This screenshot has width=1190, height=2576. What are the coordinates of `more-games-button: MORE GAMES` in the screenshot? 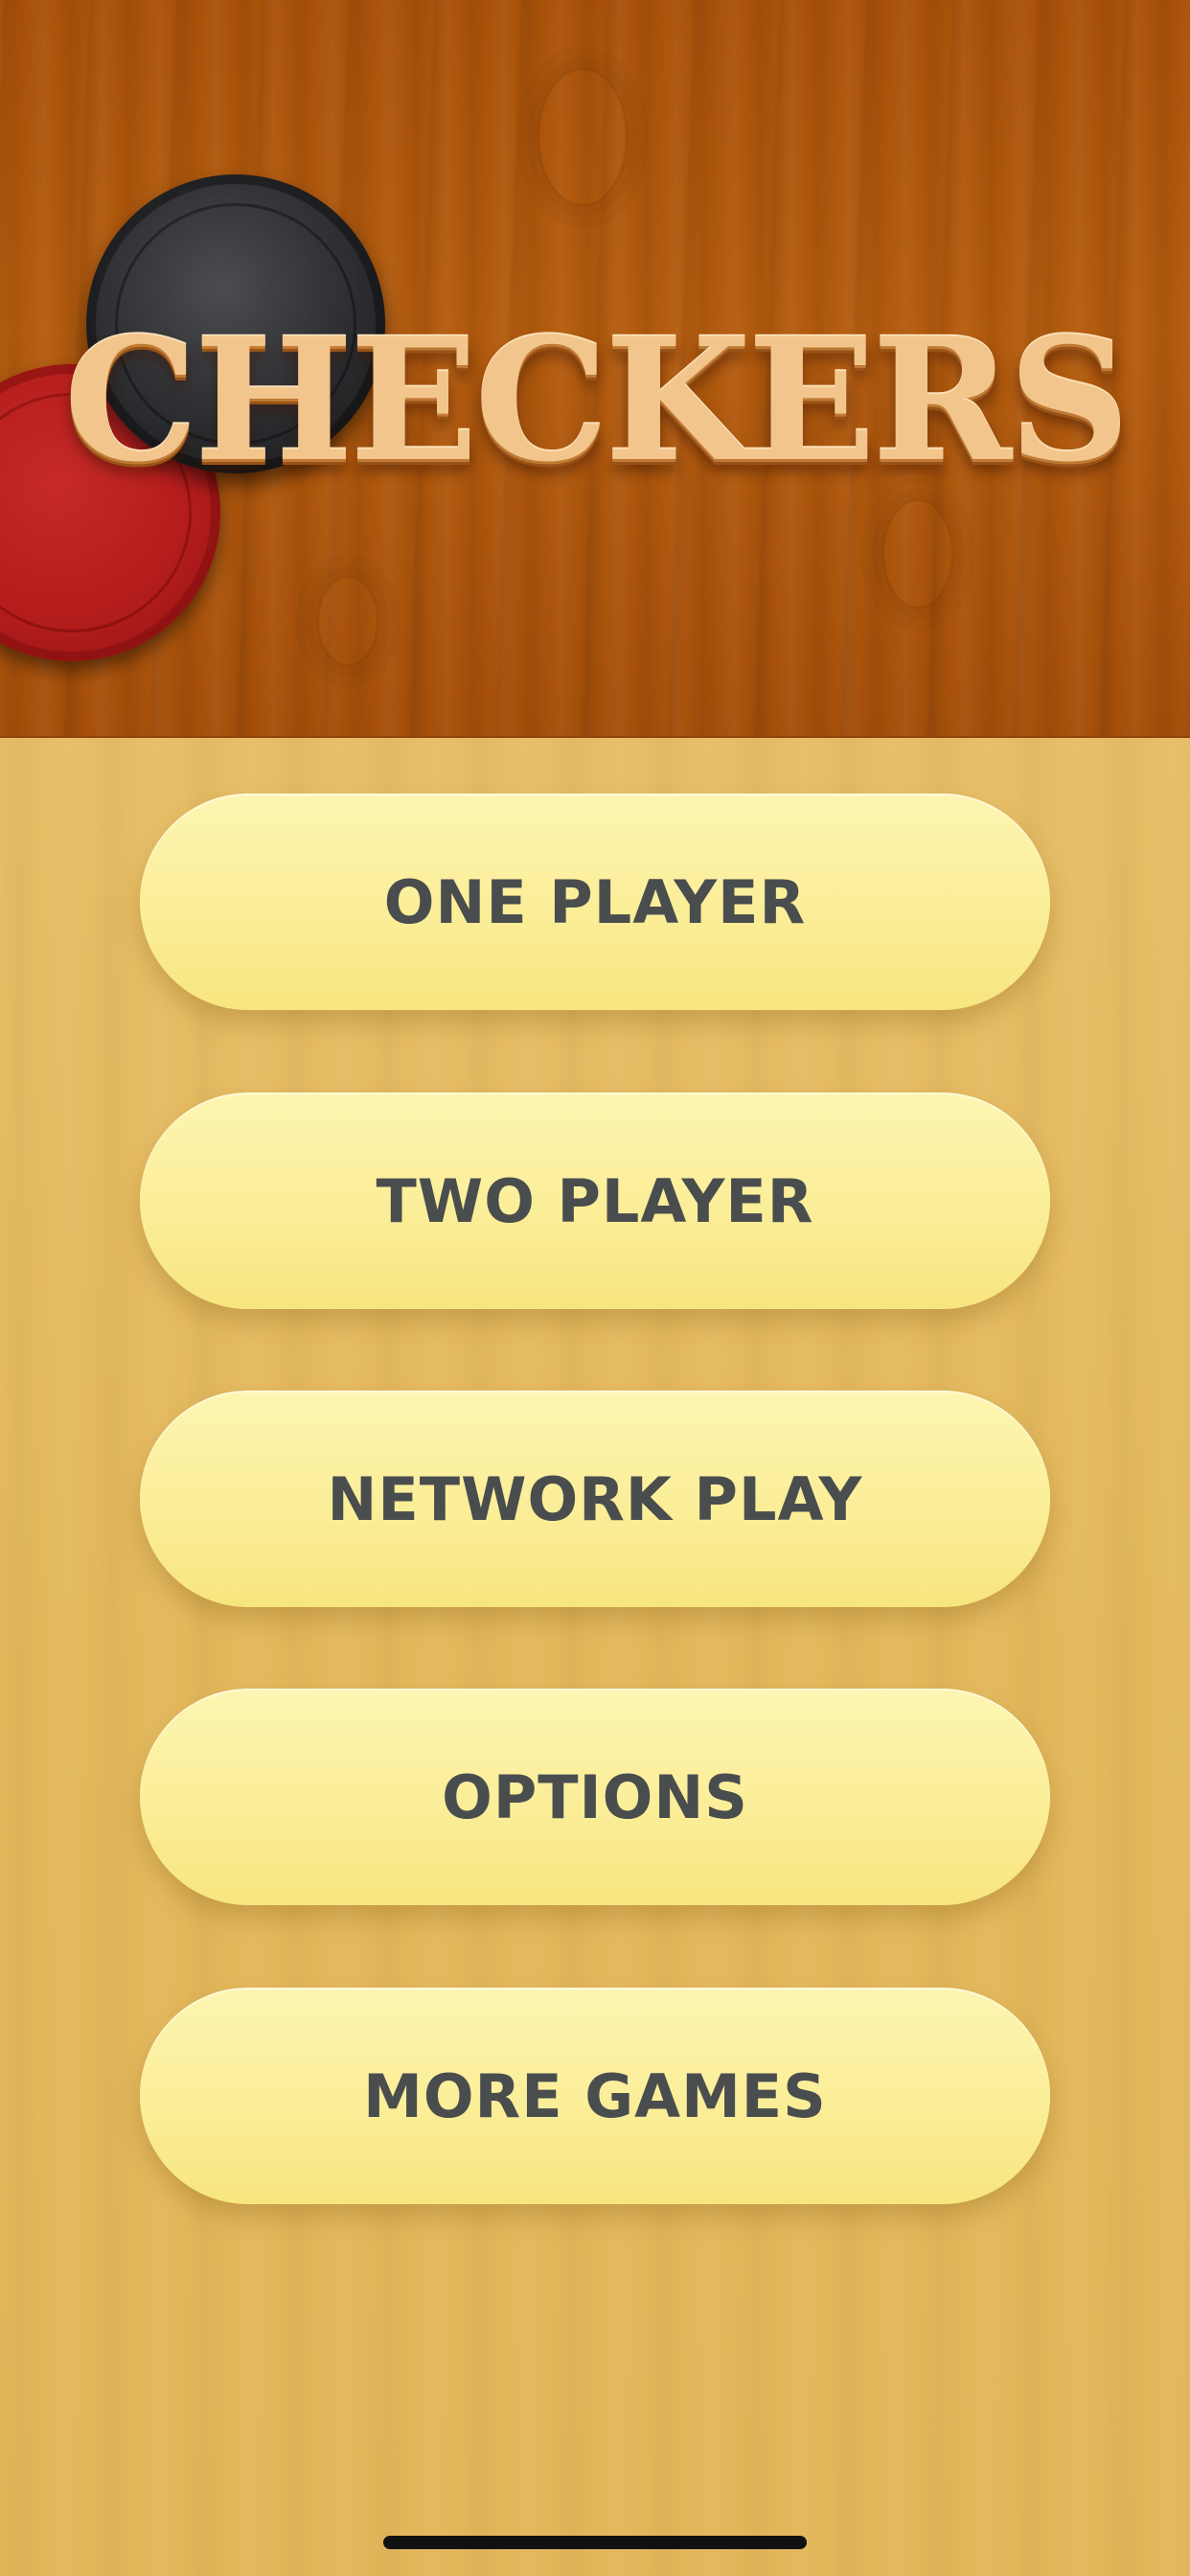 It's located at (595, 2096).